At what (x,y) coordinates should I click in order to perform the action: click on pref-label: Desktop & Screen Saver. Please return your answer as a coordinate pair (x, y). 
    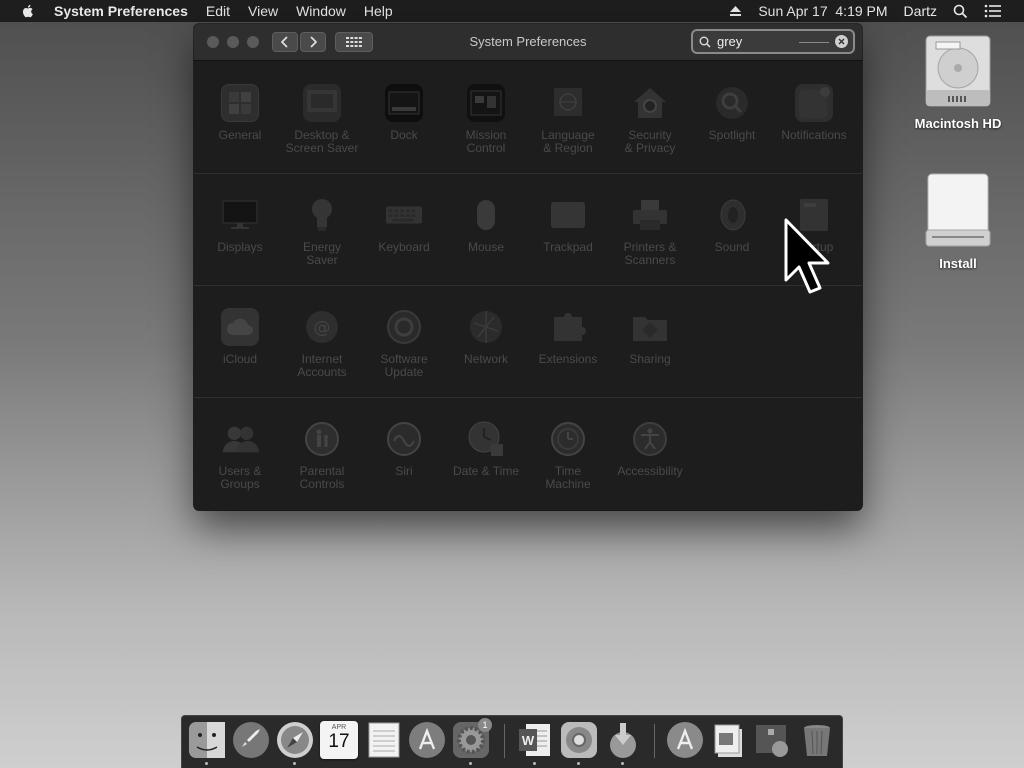
    Looking at the image, I should click on (322, 141).